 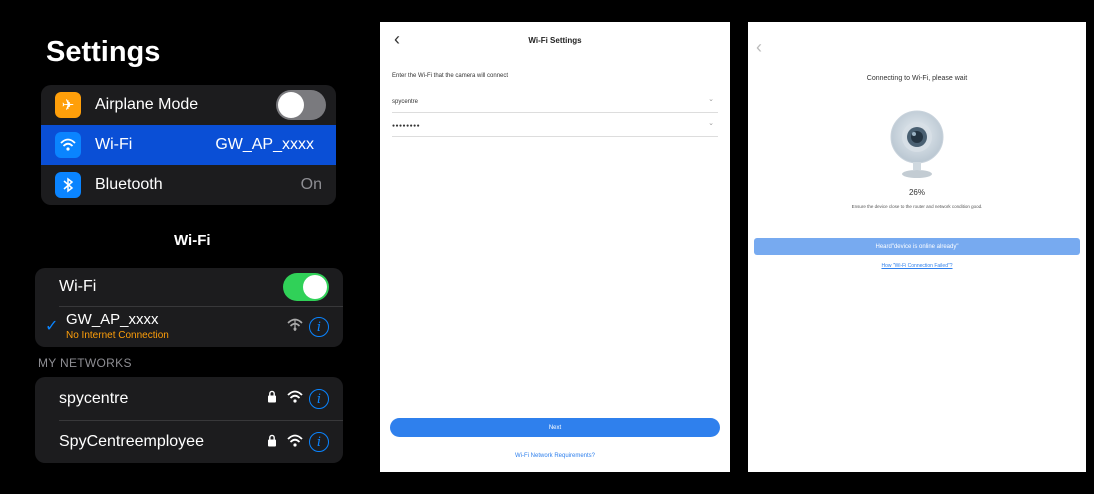 I want to click on progress-percent: 26%, so click(x=916, y=192).